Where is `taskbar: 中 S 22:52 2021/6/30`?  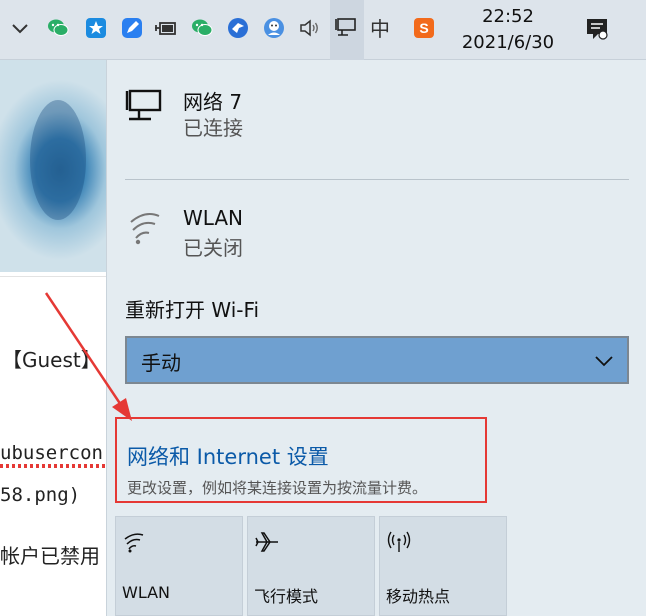
taskbar: 中 S 22:52 2021/6/30 is located at coordinates (323, 30).